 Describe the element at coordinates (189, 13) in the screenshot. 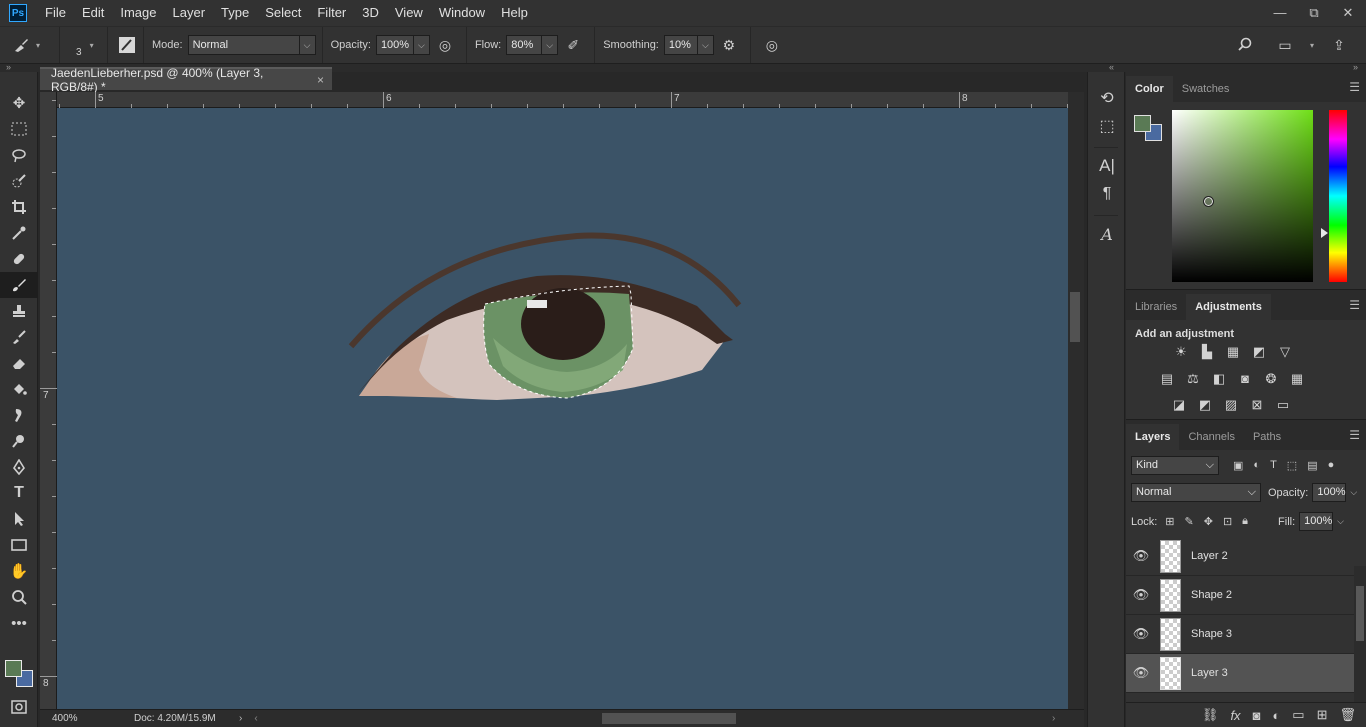

I see `menu-layer: Layer` at that location.